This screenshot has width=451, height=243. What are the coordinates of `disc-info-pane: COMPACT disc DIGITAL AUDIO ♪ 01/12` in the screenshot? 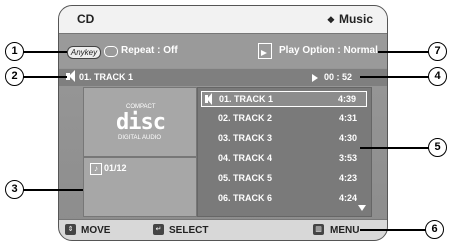 It's located at (140, 152).